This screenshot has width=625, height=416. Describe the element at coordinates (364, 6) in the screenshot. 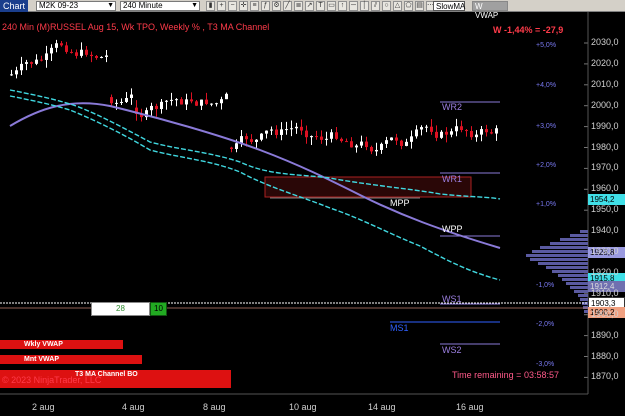

I see `vline-icon: │` at that location.